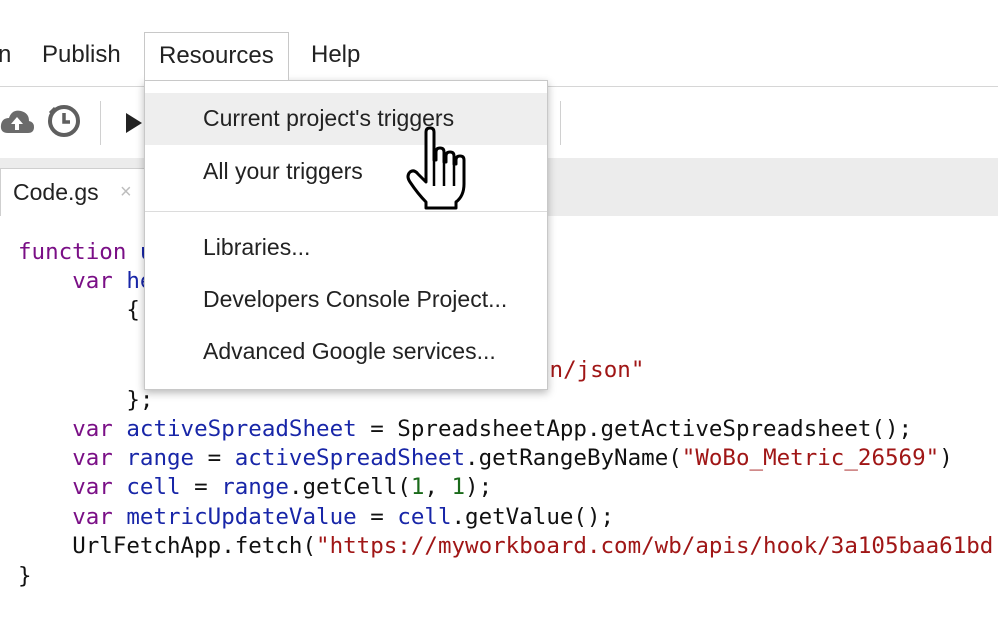 Image resolution: width=998 pixels, height=640 pixels. Describe the element at coordinates (499, 43) in the screenshot. I see `menubar: n Publish Resources Help` at that location.